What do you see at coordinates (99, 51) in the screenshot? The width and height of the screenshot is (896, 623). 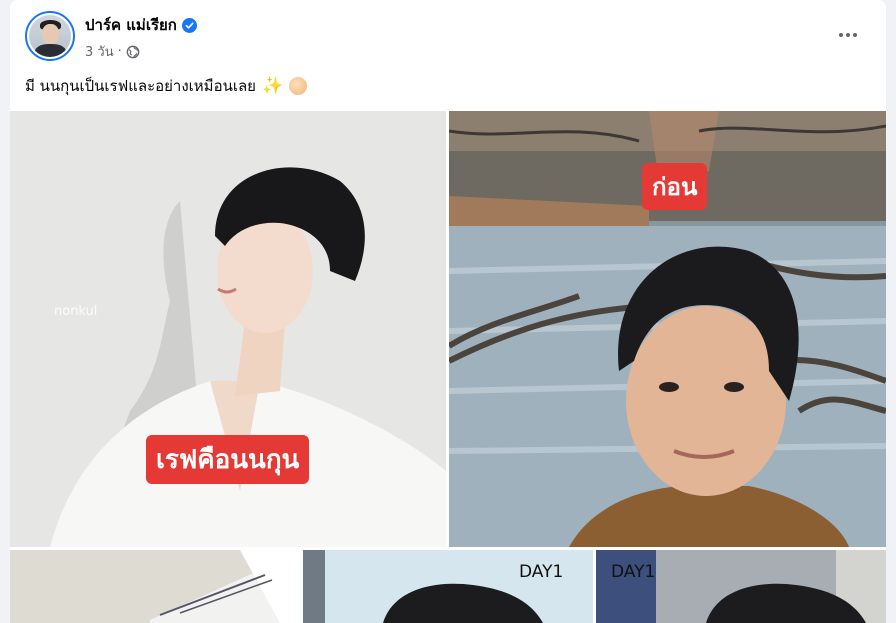 I see `post-time: 3 วัน` at bounding box center [99, 51].